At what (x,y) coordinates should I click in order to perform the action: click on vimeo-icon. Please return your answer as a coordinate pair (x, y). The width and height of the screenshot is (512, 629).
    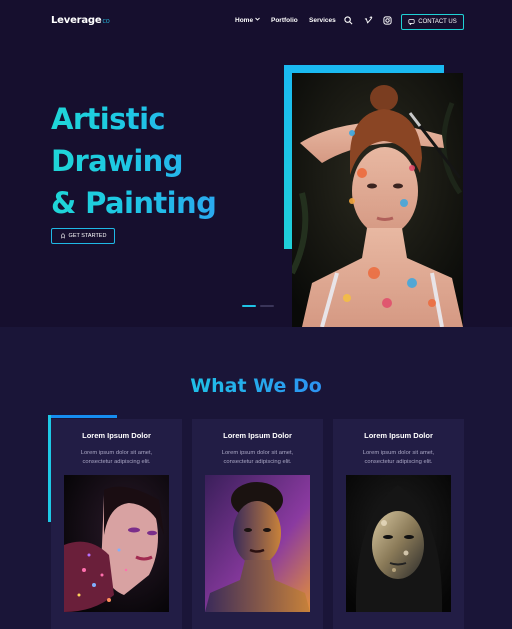
    Looking at the image, I should click on (368, 20).